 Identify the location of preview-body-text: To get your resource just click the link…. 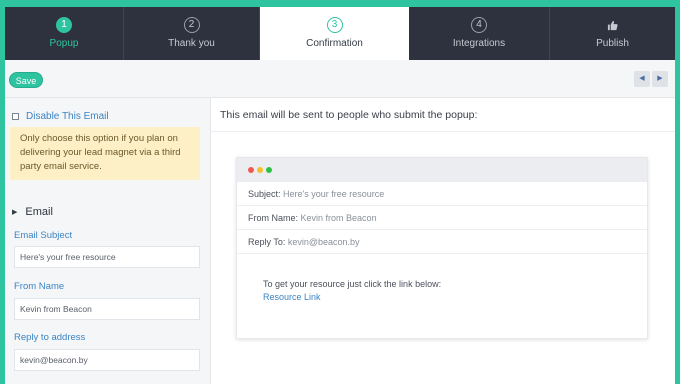
(352, 284).